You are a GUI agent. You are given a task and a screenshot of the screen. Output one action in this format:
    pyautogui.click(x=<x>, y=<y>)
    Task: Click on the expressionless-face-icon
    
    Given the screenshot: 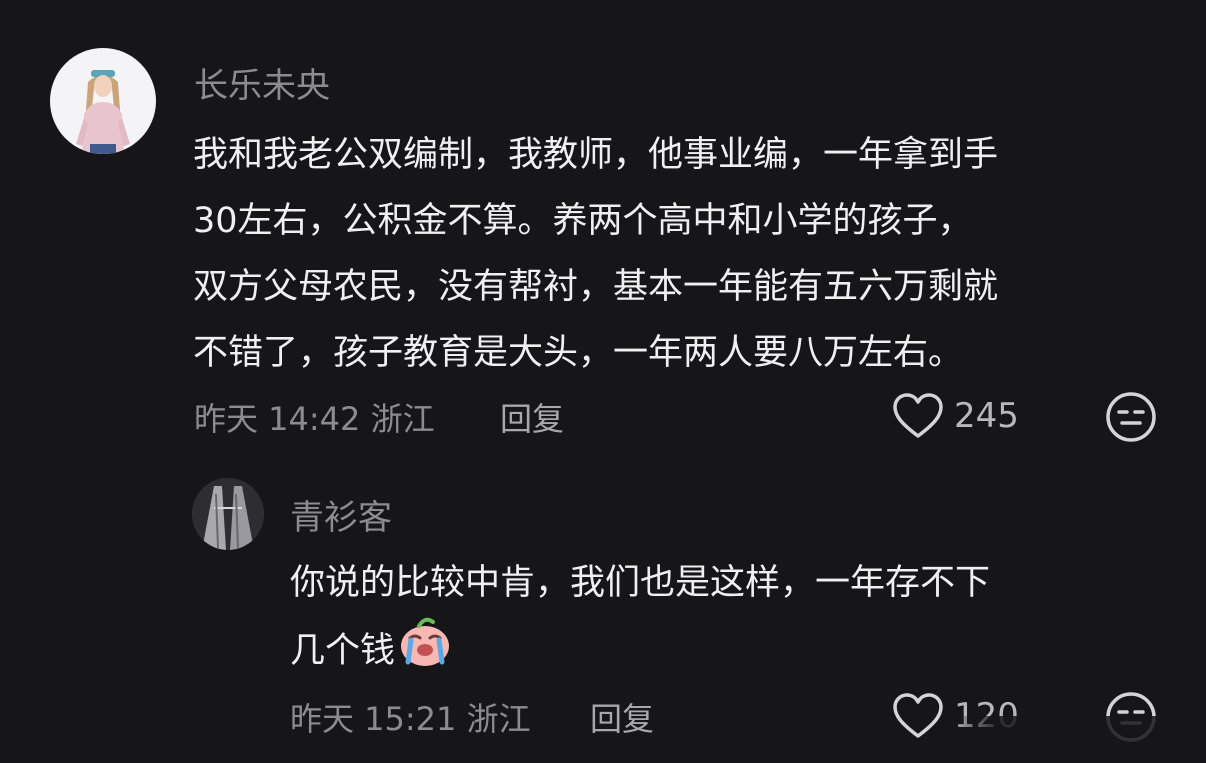 What is the action you would take?
    pyautogui.click(x=1131, y=417)
    